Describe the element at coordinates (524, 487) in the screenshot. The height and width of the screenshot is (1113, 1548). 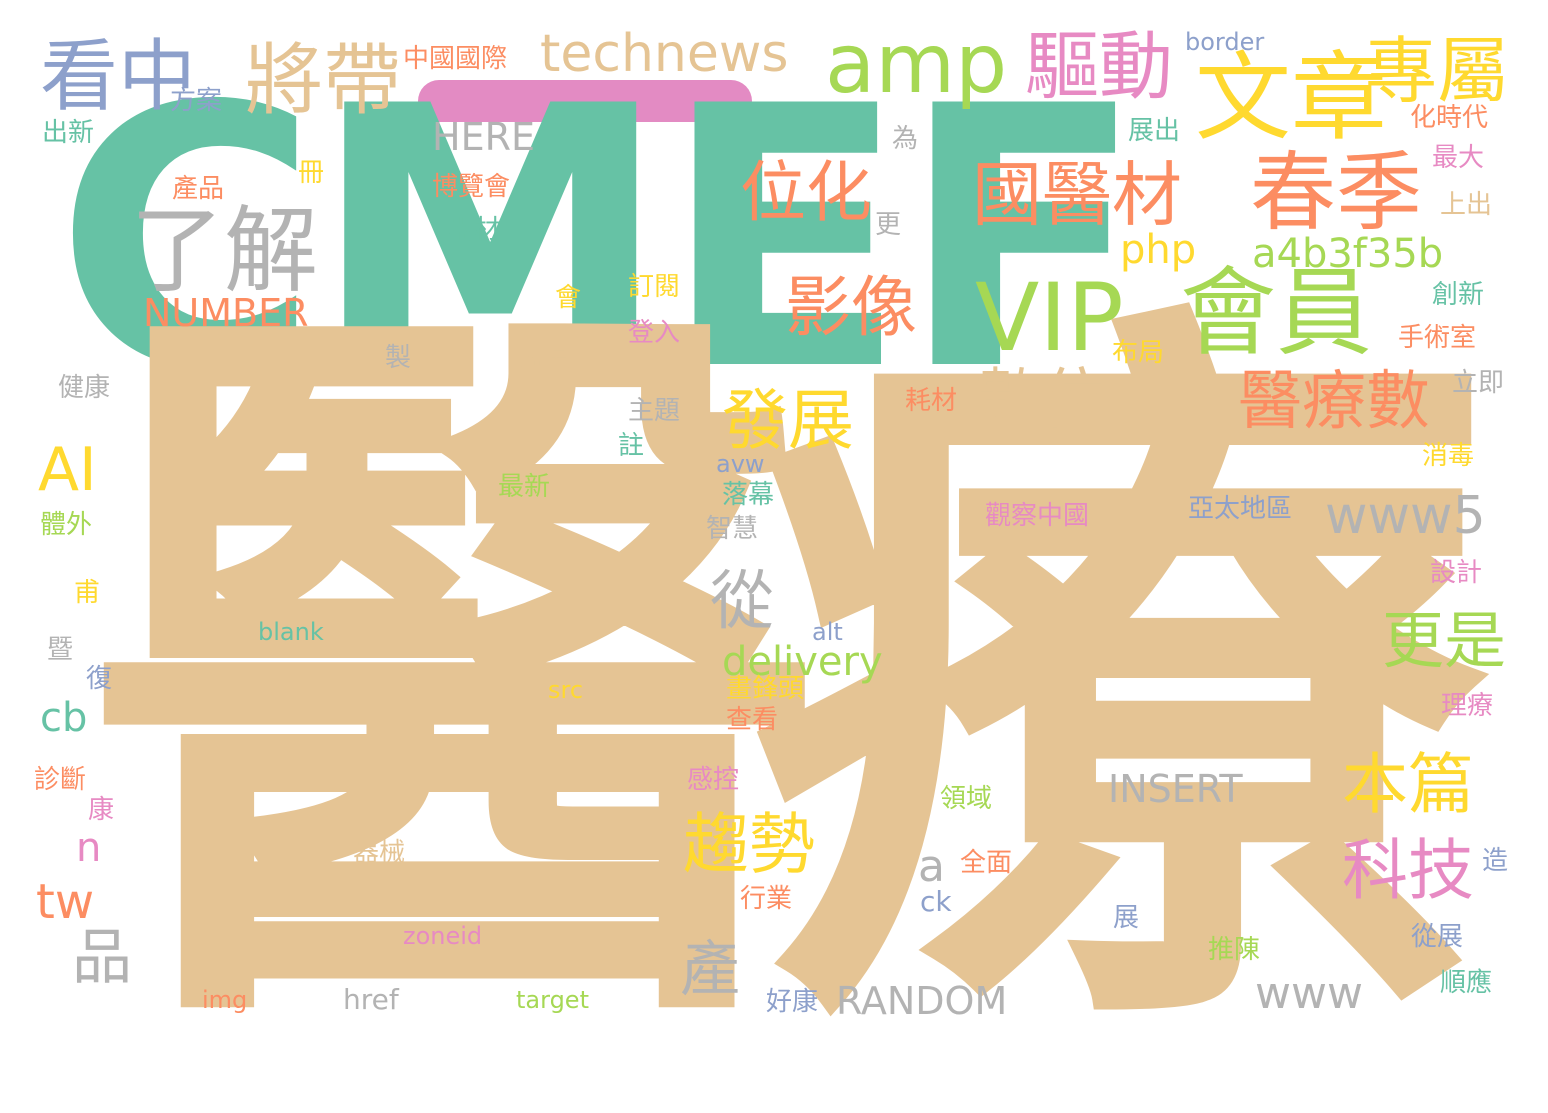
I see `word-zuixin: 最新` at that location.